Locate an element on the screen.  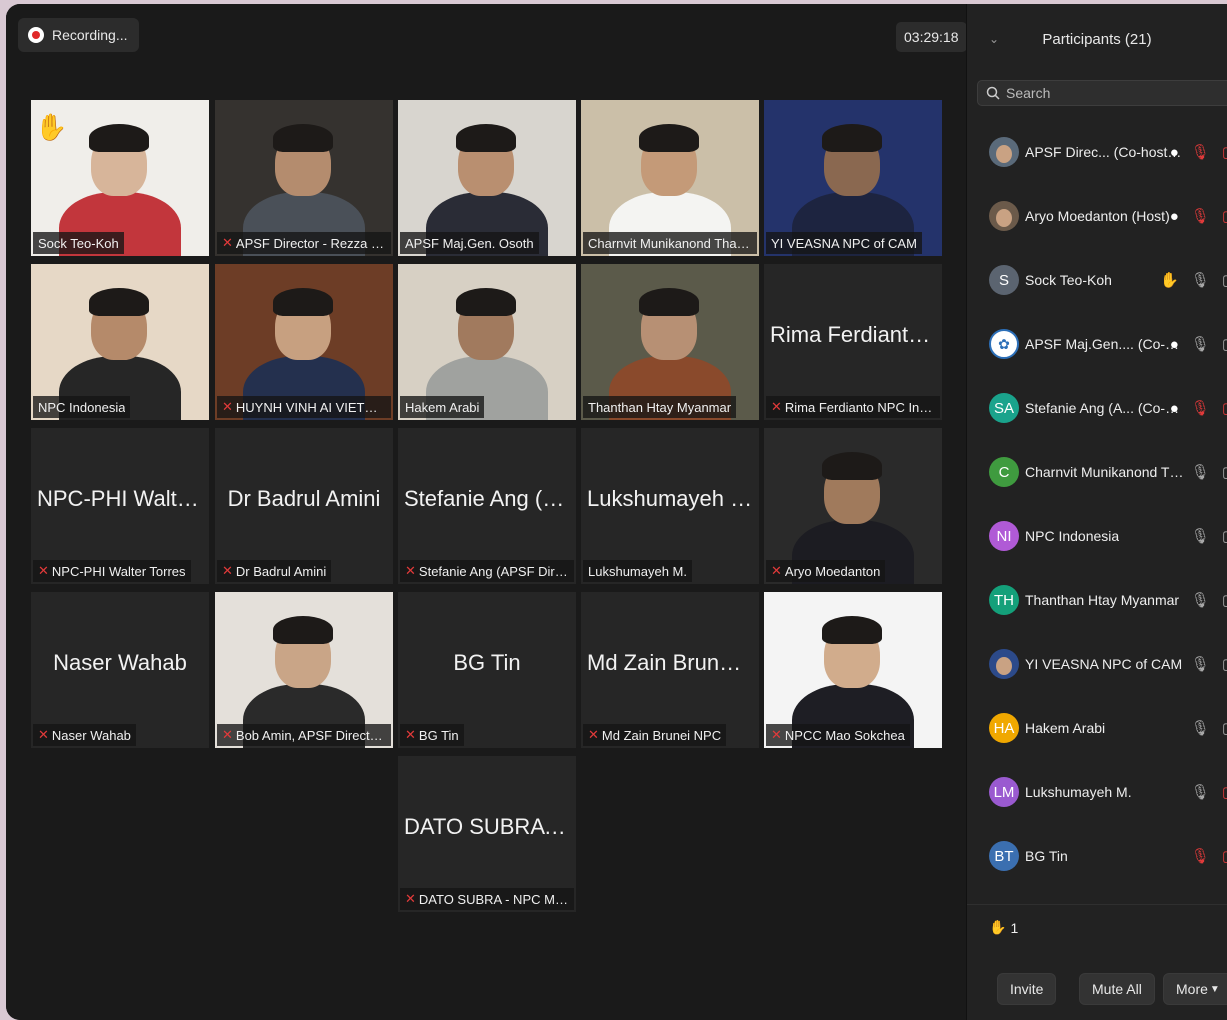
tile-name-text: NPCC Mao Sokchea is located at coordinates (844, 735).